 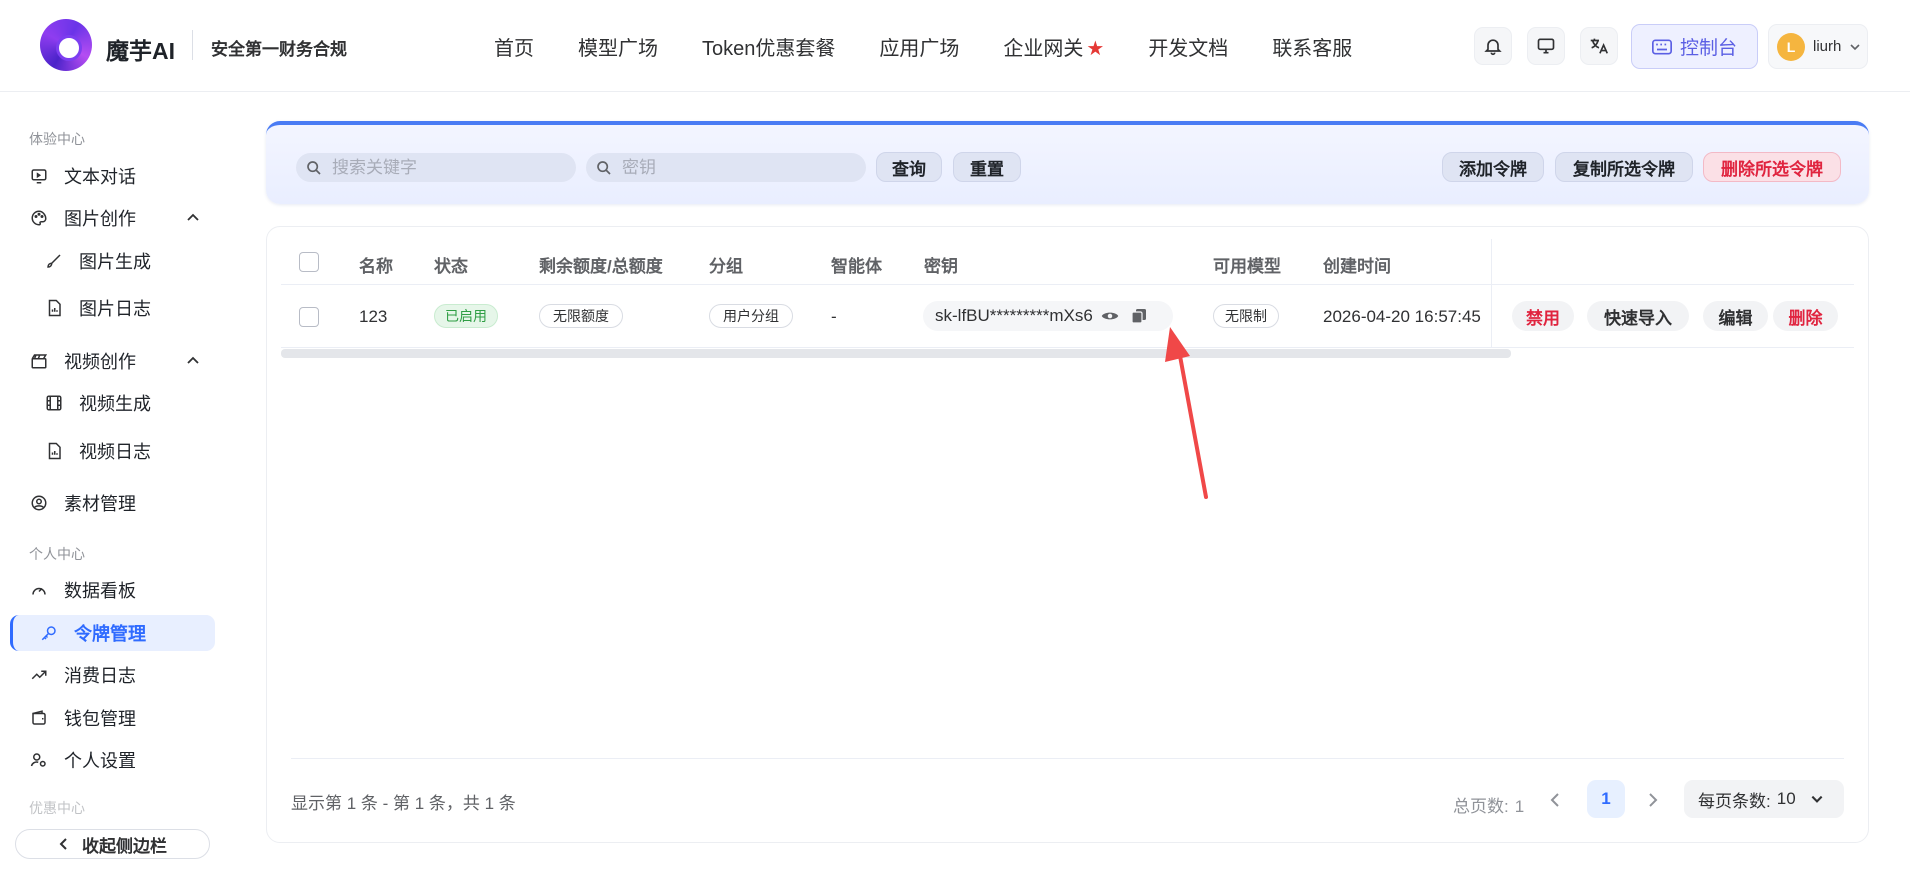 What do you see at coordinates (66, 45) in the screenshot?
I see `logo-icon` at bounding box center [66, 45].